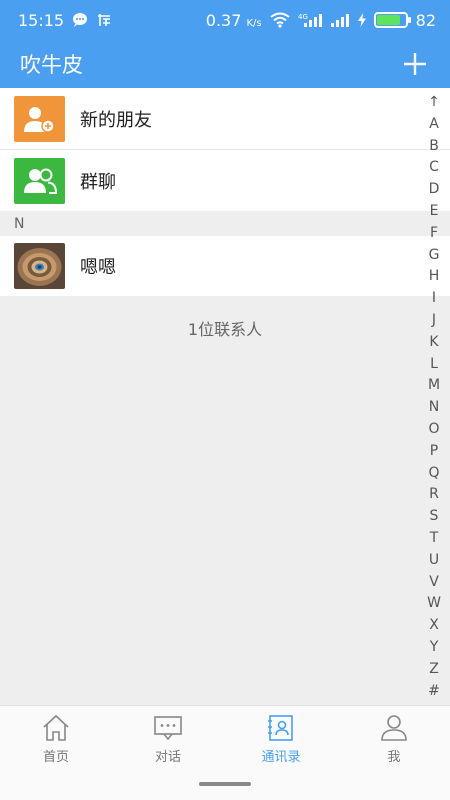 This screenshot has width=450, height=800. What do you see at coordinates (434, 648) in the screenshot?
I see `alpha-index-letter: Y` at bounding box center [434, 648].